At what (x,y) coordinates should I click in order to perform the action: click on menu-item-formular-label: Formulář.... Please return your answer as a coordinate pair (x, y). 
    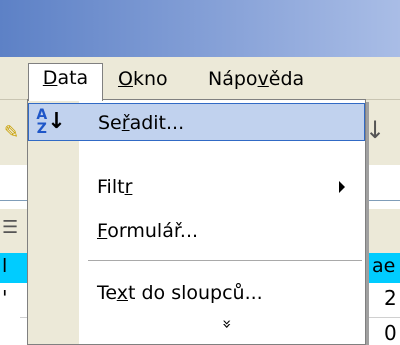
    Looking at the image, I should click on (147, 231).